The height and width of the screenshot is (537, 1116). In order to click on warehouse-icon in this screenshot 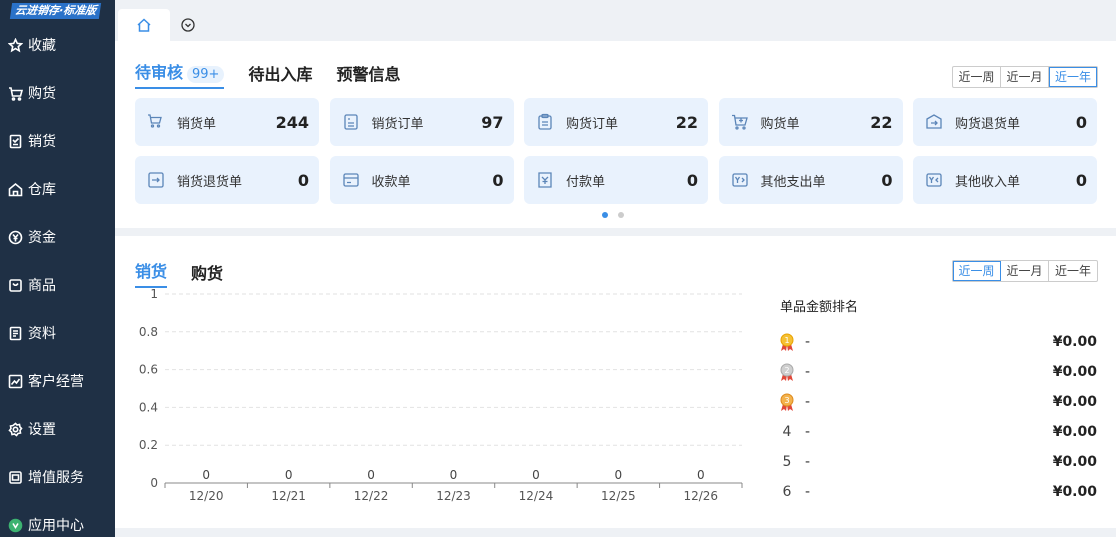, I will do `click(15, 189)`.